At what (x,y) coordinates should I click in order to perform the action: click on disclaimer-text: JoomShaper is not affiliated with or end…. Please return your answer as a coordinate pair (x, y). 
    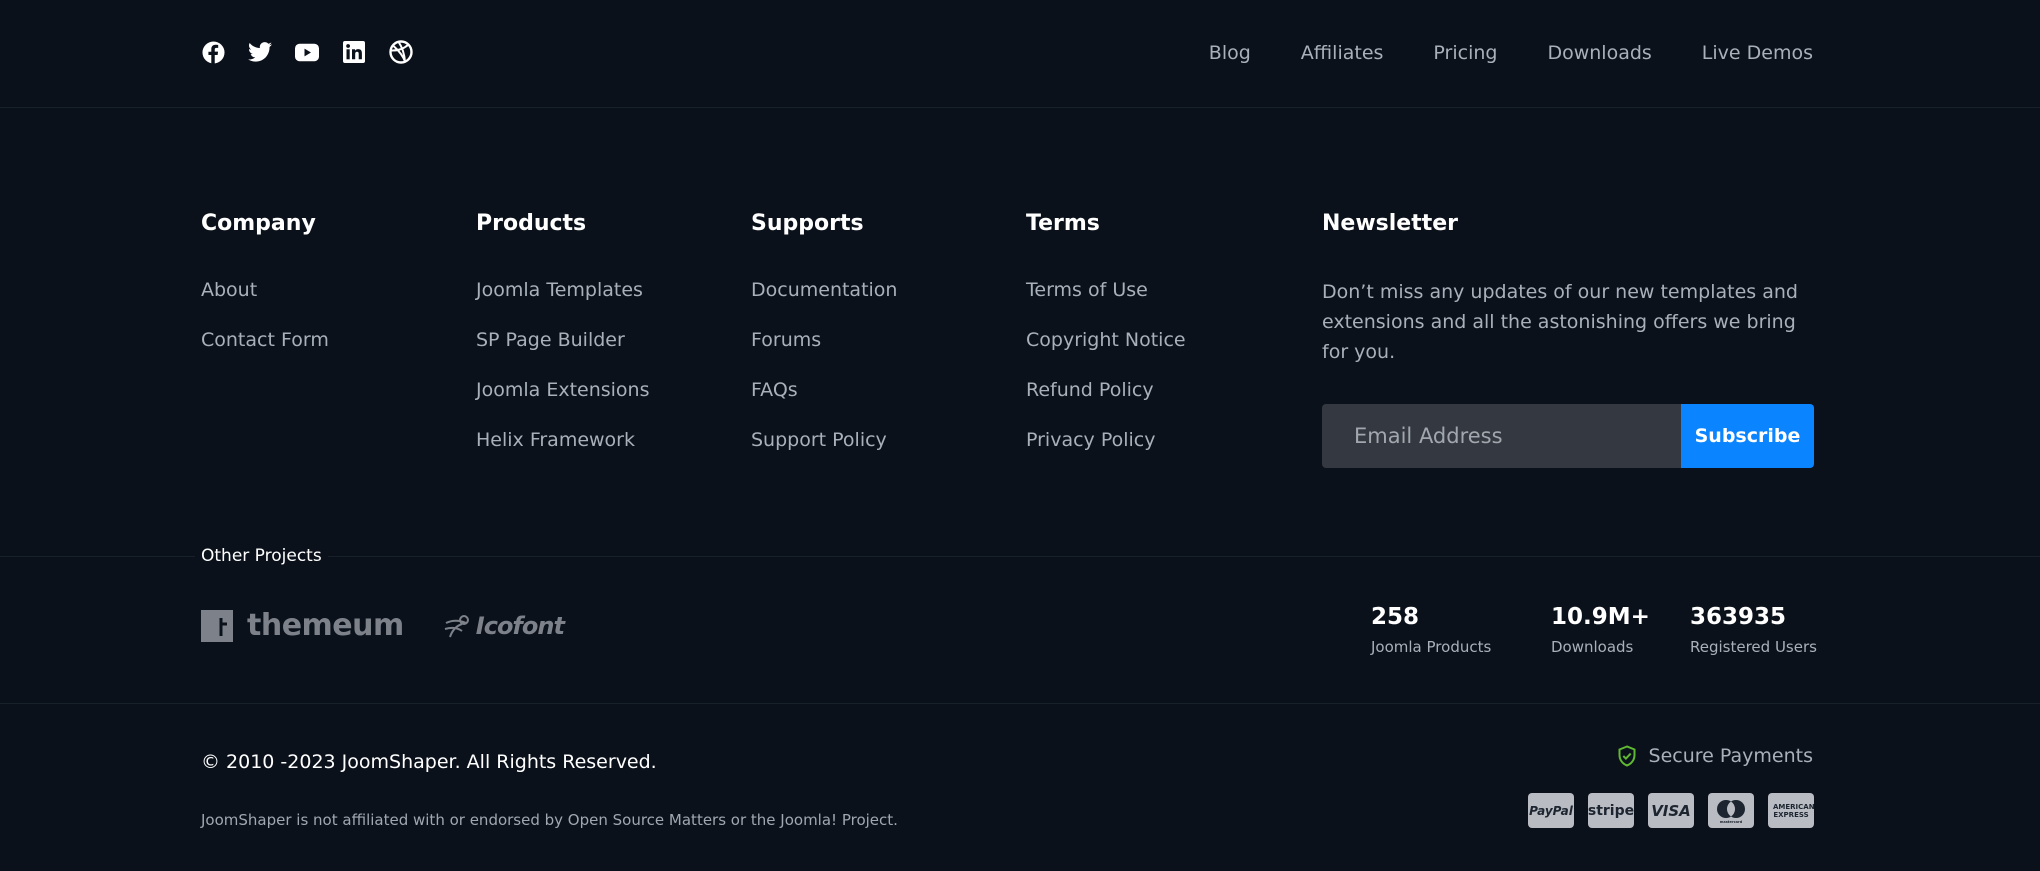
    Looking at the image, I should click on (549, 820).